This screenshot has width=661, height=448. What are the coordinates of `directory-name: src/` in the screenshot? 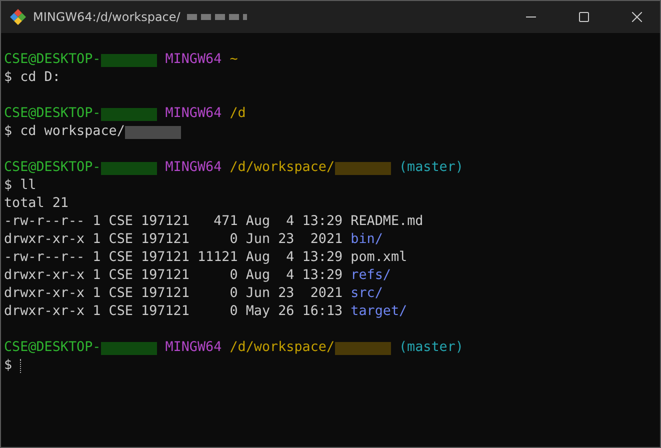 It's located at (366, 294).